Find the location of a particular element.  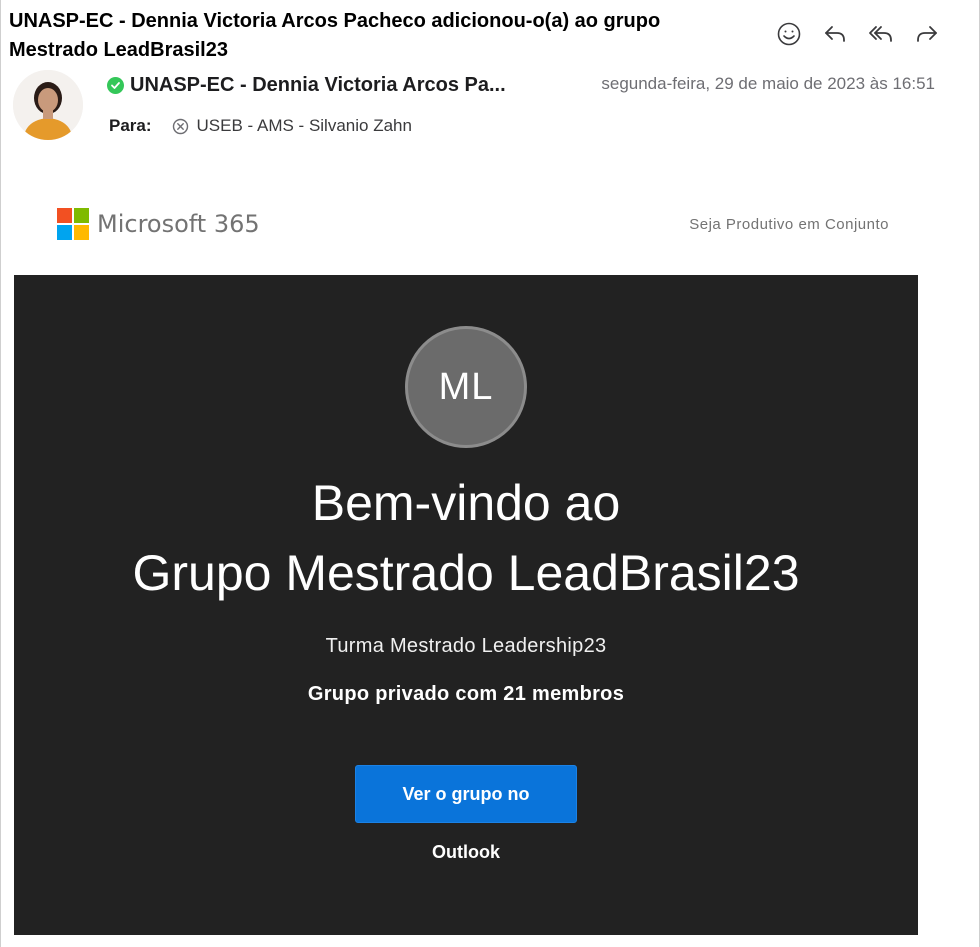

sender-avatar is located at coordinates (48, 105).